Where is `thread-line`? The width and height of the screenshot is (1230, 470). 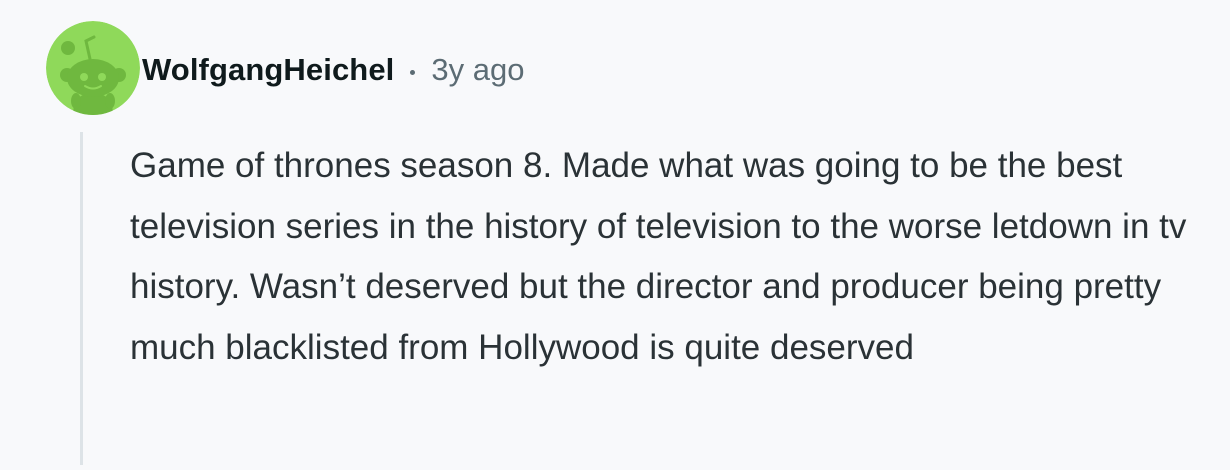 thread-line is located at coordinates (81, 298).